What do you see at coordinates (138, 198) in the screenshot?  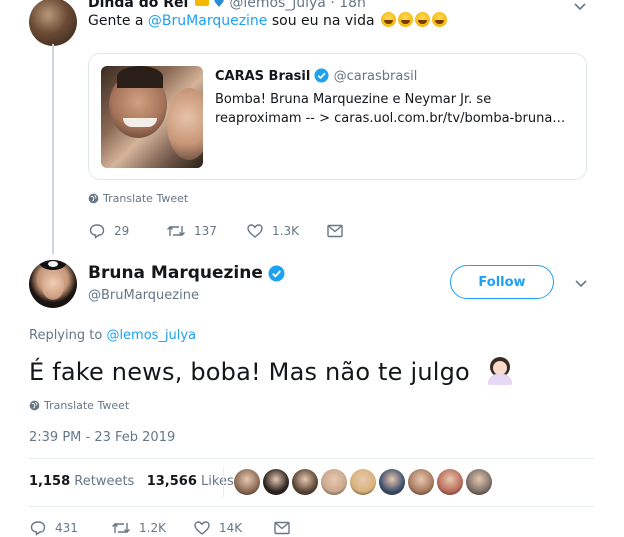 I see `parent-translate-link: Translate Tweet` at bounding box center [138, 198].